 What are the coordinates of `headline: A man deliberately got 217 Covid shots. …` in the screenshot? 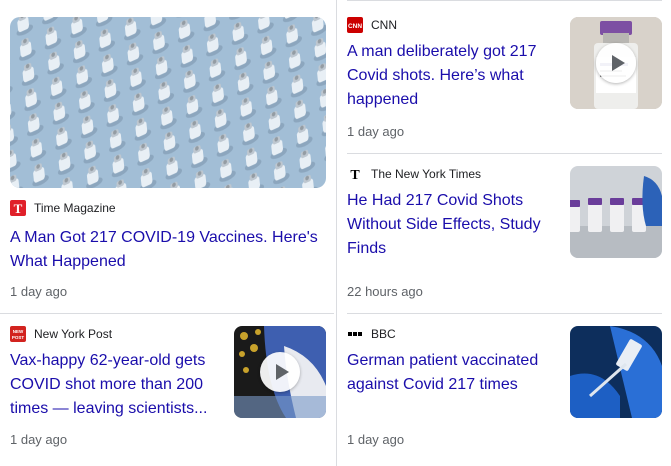 It's located at (449, 76).